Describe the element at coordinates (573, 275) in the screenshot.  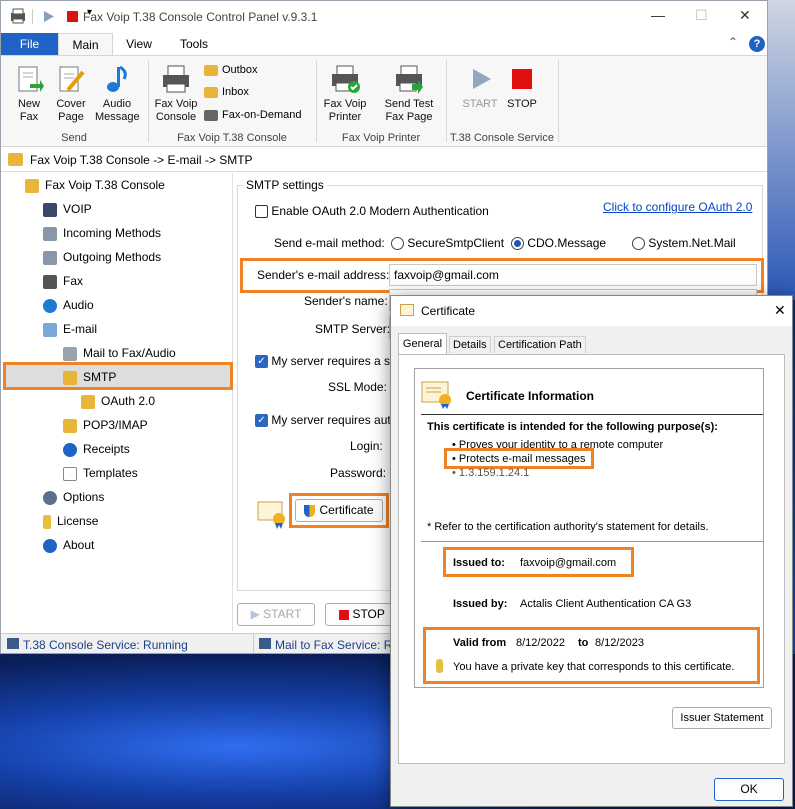
I see `sender-address-input` at that location.